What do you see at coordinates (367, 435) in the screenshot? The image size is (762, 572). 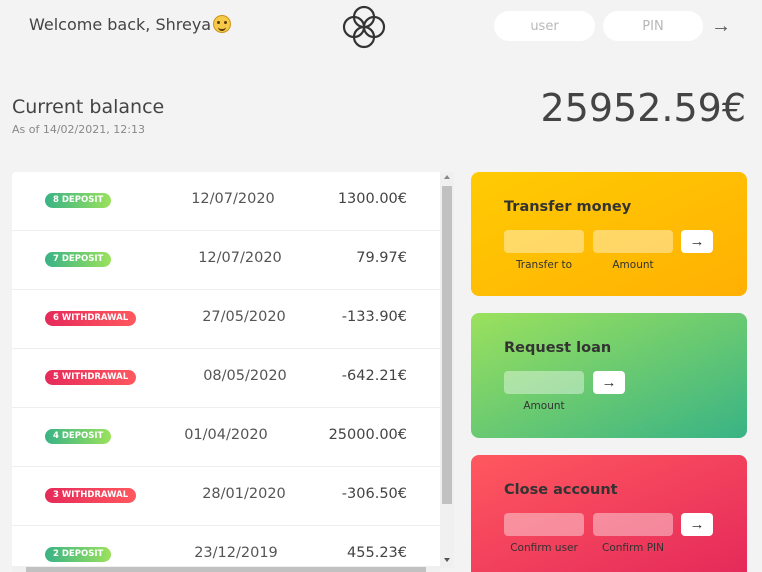 I see `movement-amount: 25000.00€` at bounding box center [367, 435].